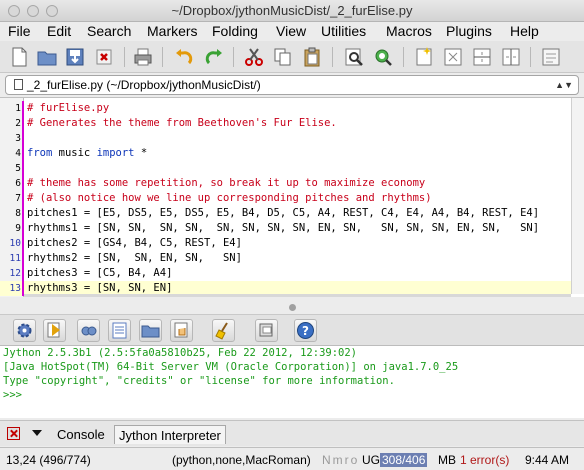 The width and height of the screenshot is (584, 470). I want to click on find-replace-icon, so click(383, 57).